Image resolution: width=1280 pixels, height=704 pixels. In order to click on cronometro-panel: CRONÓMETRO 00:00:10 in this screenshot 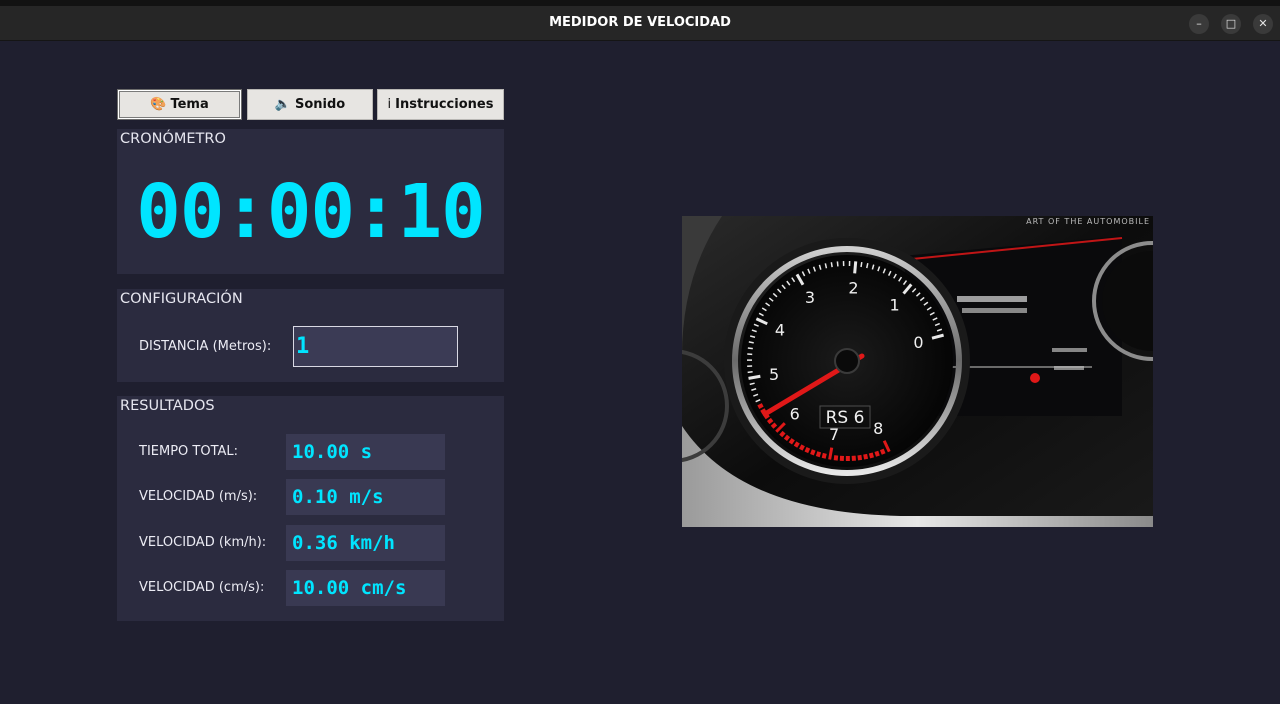, I will do `click(310, 201)`.